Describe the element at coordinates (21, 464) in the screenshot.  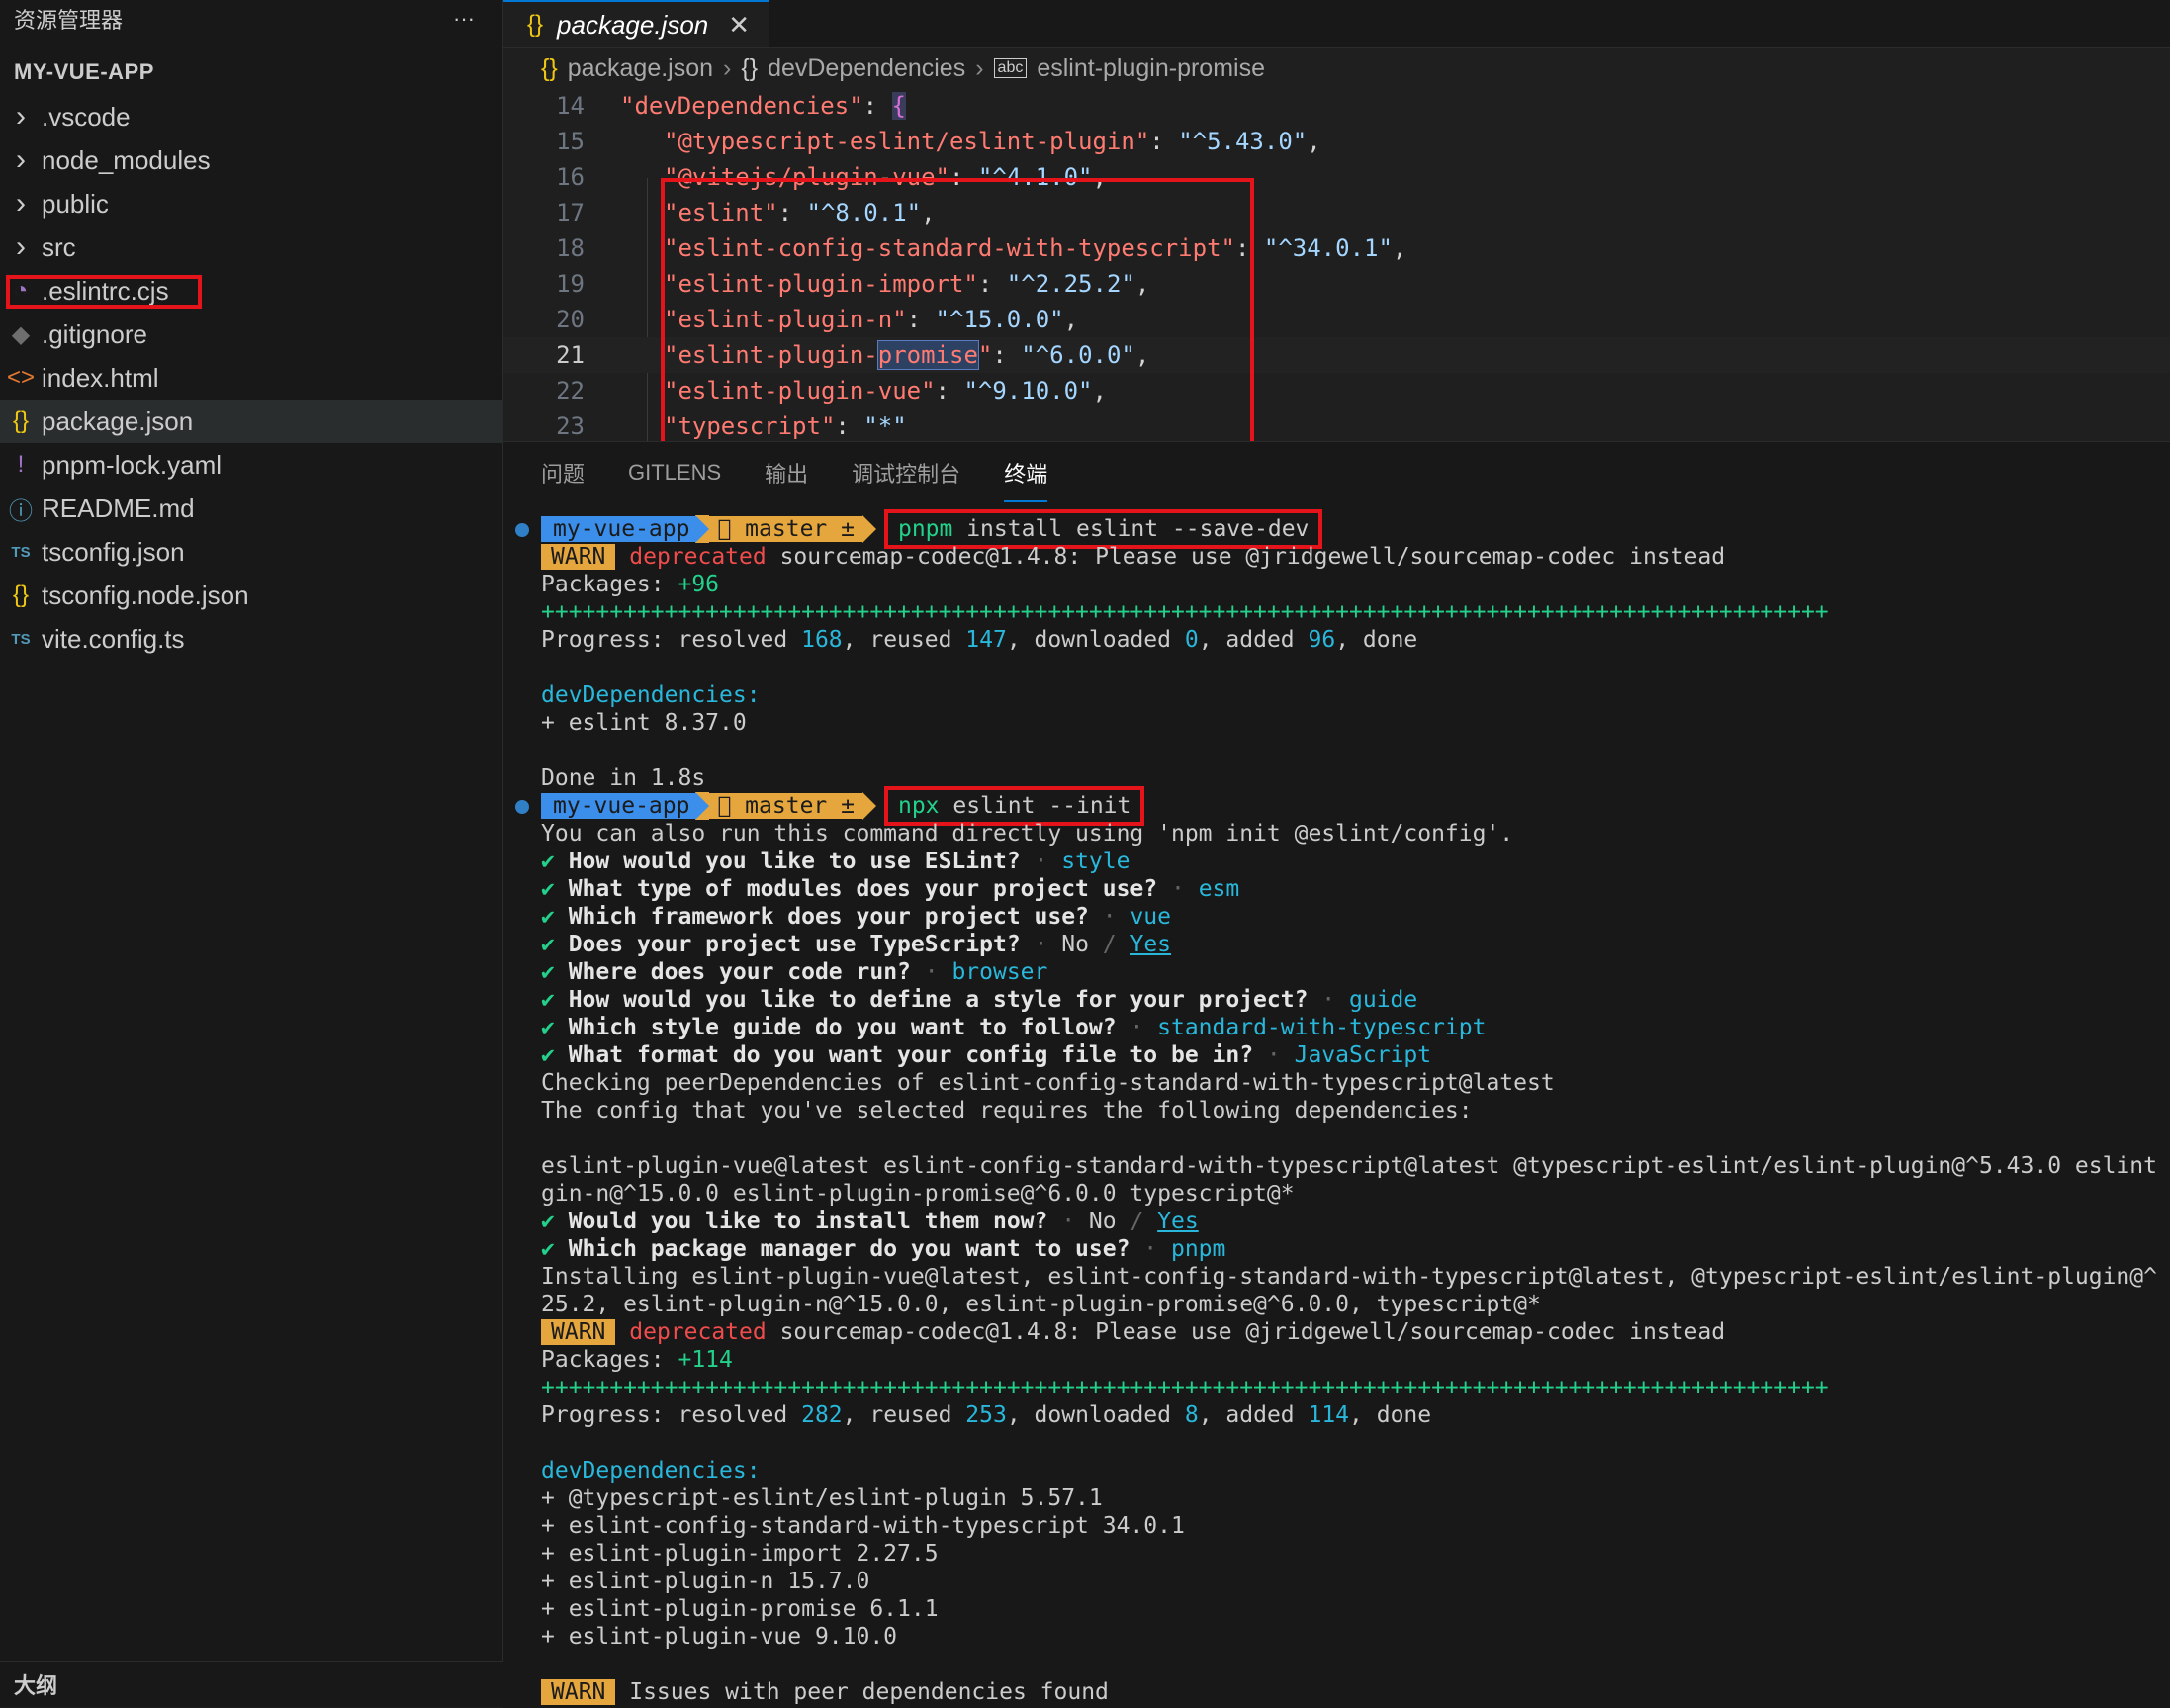
I see `yaml-exclamation-icon: !` at that location.